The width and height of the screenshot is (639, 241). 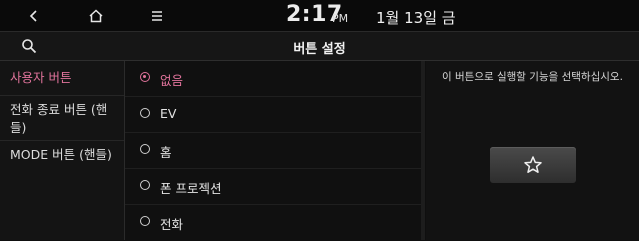 What do you see at coordinates (340, 18) in the screenshot?
I see `clock-ampm: PM` at bounding box center [340, 18].